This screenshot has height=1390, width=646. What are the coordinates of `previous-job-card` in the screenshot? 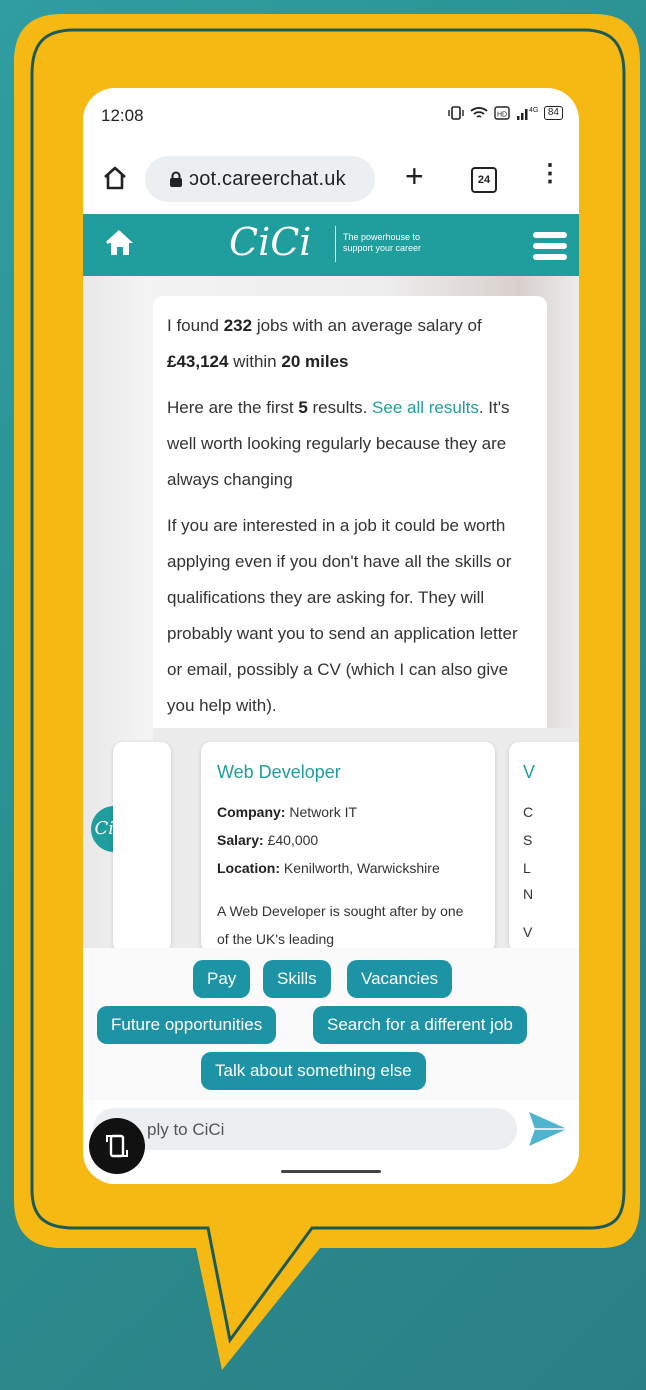 It's located at (142, 845).